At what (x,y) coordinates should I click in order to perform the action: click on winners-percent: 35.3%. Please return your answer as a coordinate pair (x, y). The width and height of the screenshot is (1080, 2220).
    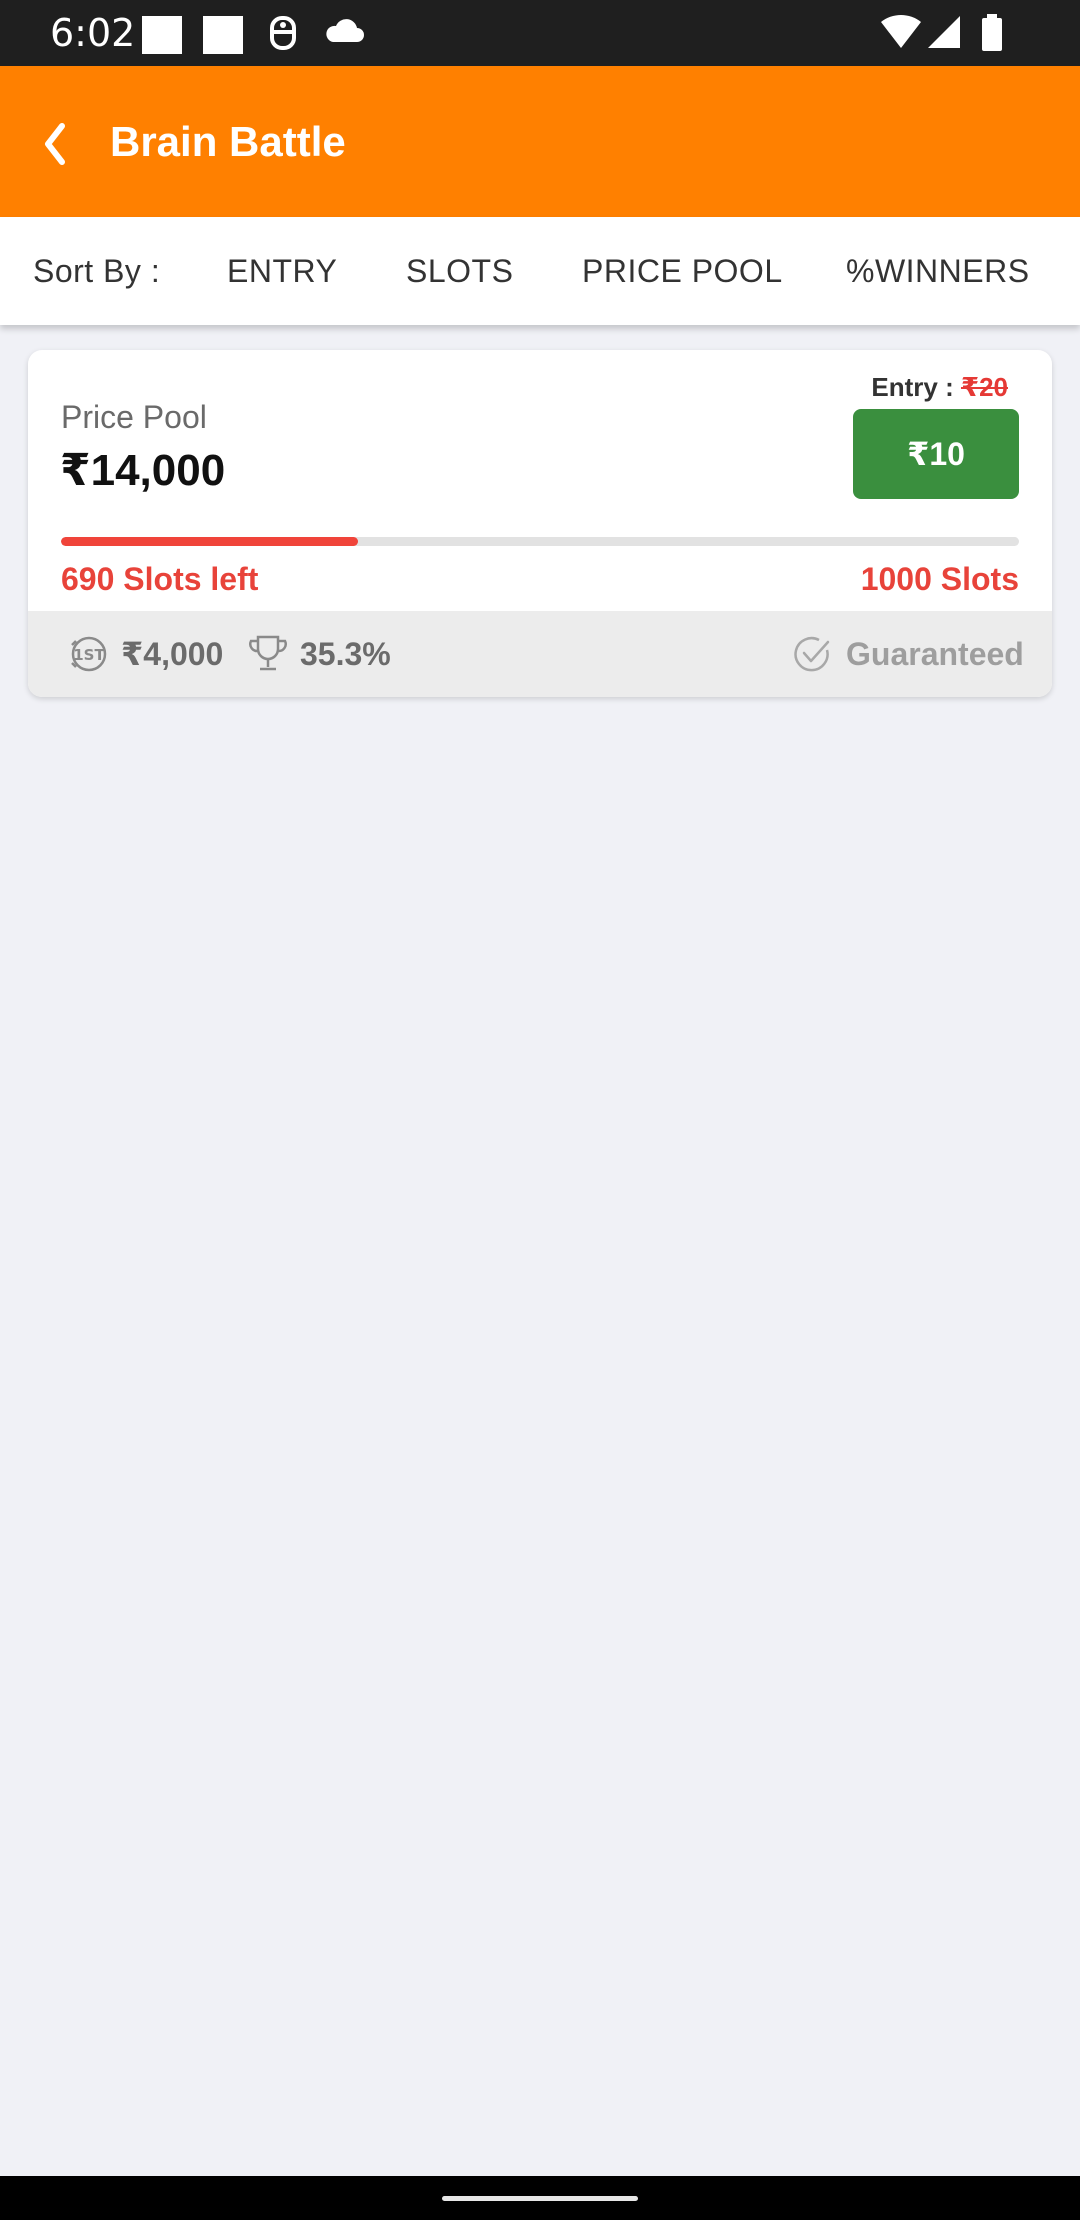
    Looking at the image, I should click on (345, 654).